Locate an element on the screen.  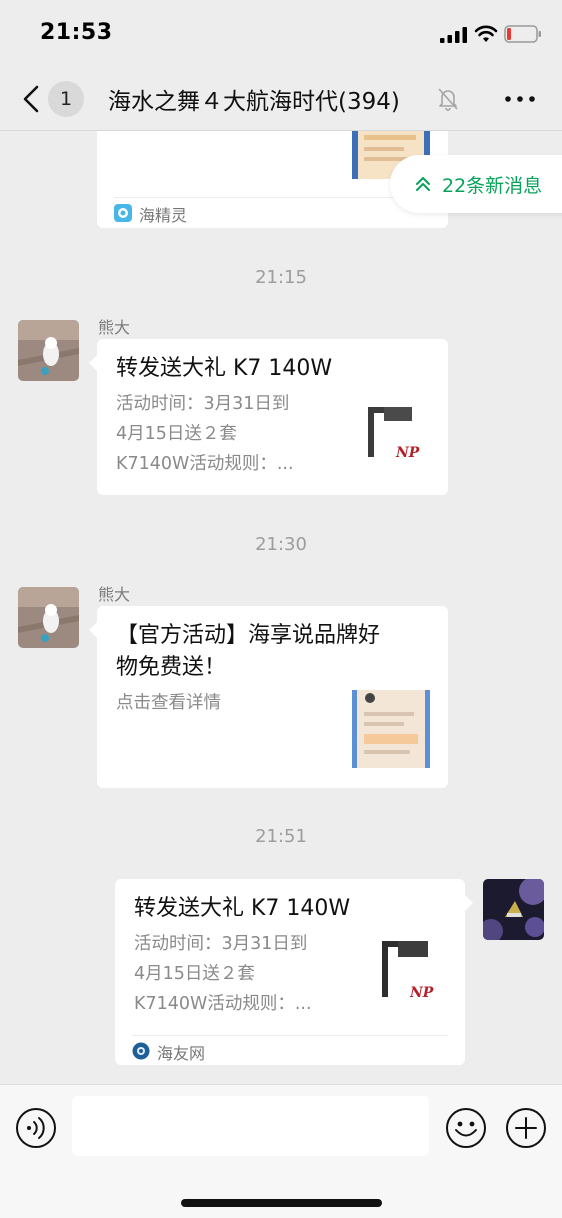
unread-count-badge: 1 is located at coordinates (66, 99).